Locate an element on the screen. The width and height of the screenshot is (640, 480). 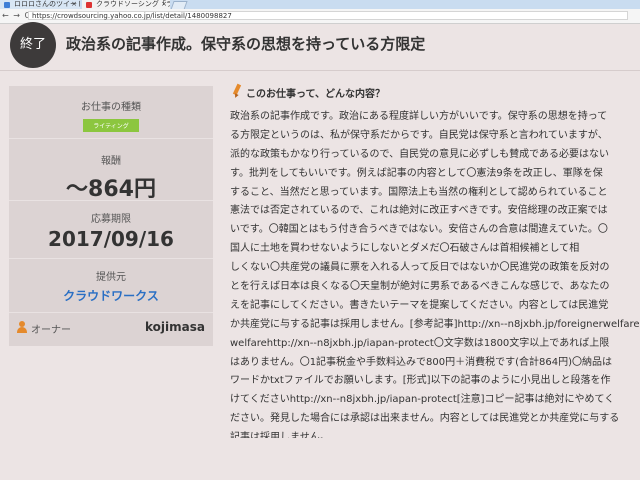
browser-tab-crowdsourcing: クラウドソーシング「ラ × is located at coordinates (126, 4).